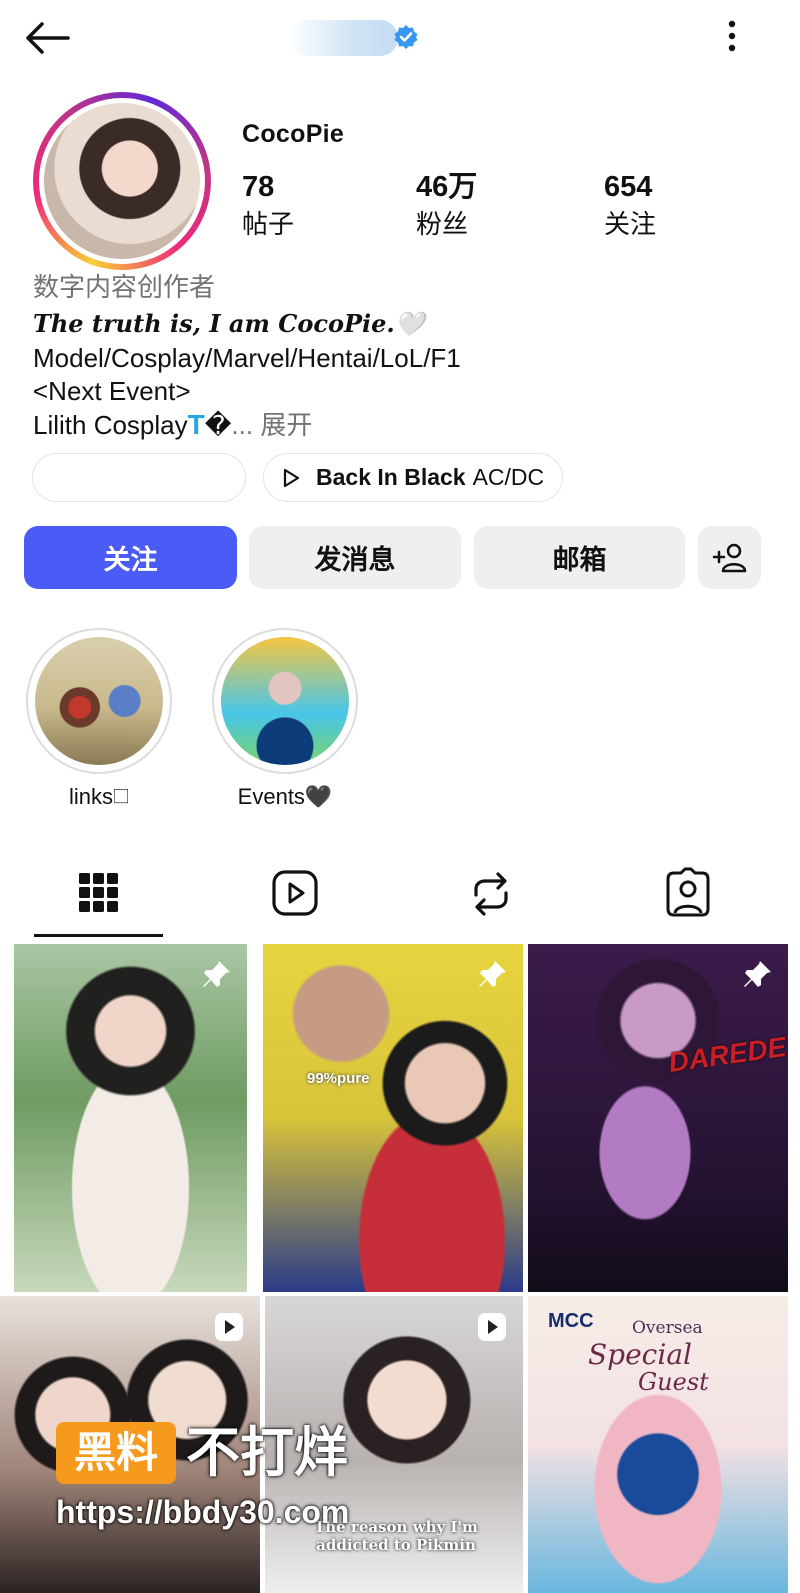 Image resolution: width=800 pixels, height=1593 pixels. Describe the element at coordinates (640, 1354) in the screenshot. I see `post-caption-special: Special` at that location.